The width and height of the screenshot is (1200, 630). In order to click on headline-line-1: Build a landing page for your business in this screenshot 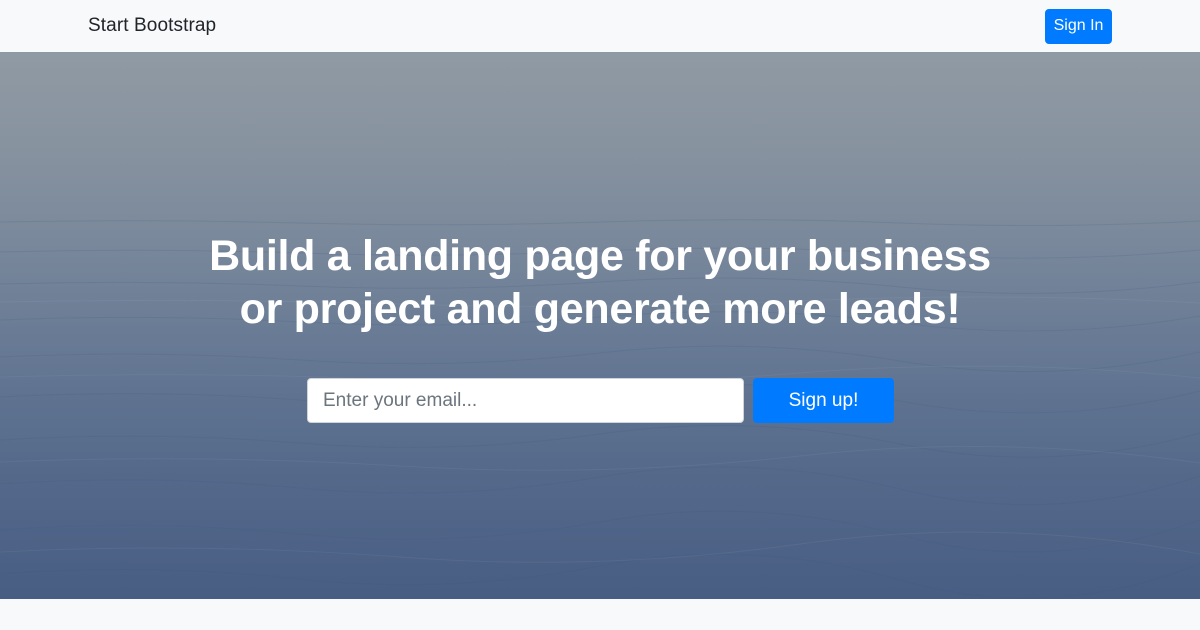, I will do `click(600, 256)`.